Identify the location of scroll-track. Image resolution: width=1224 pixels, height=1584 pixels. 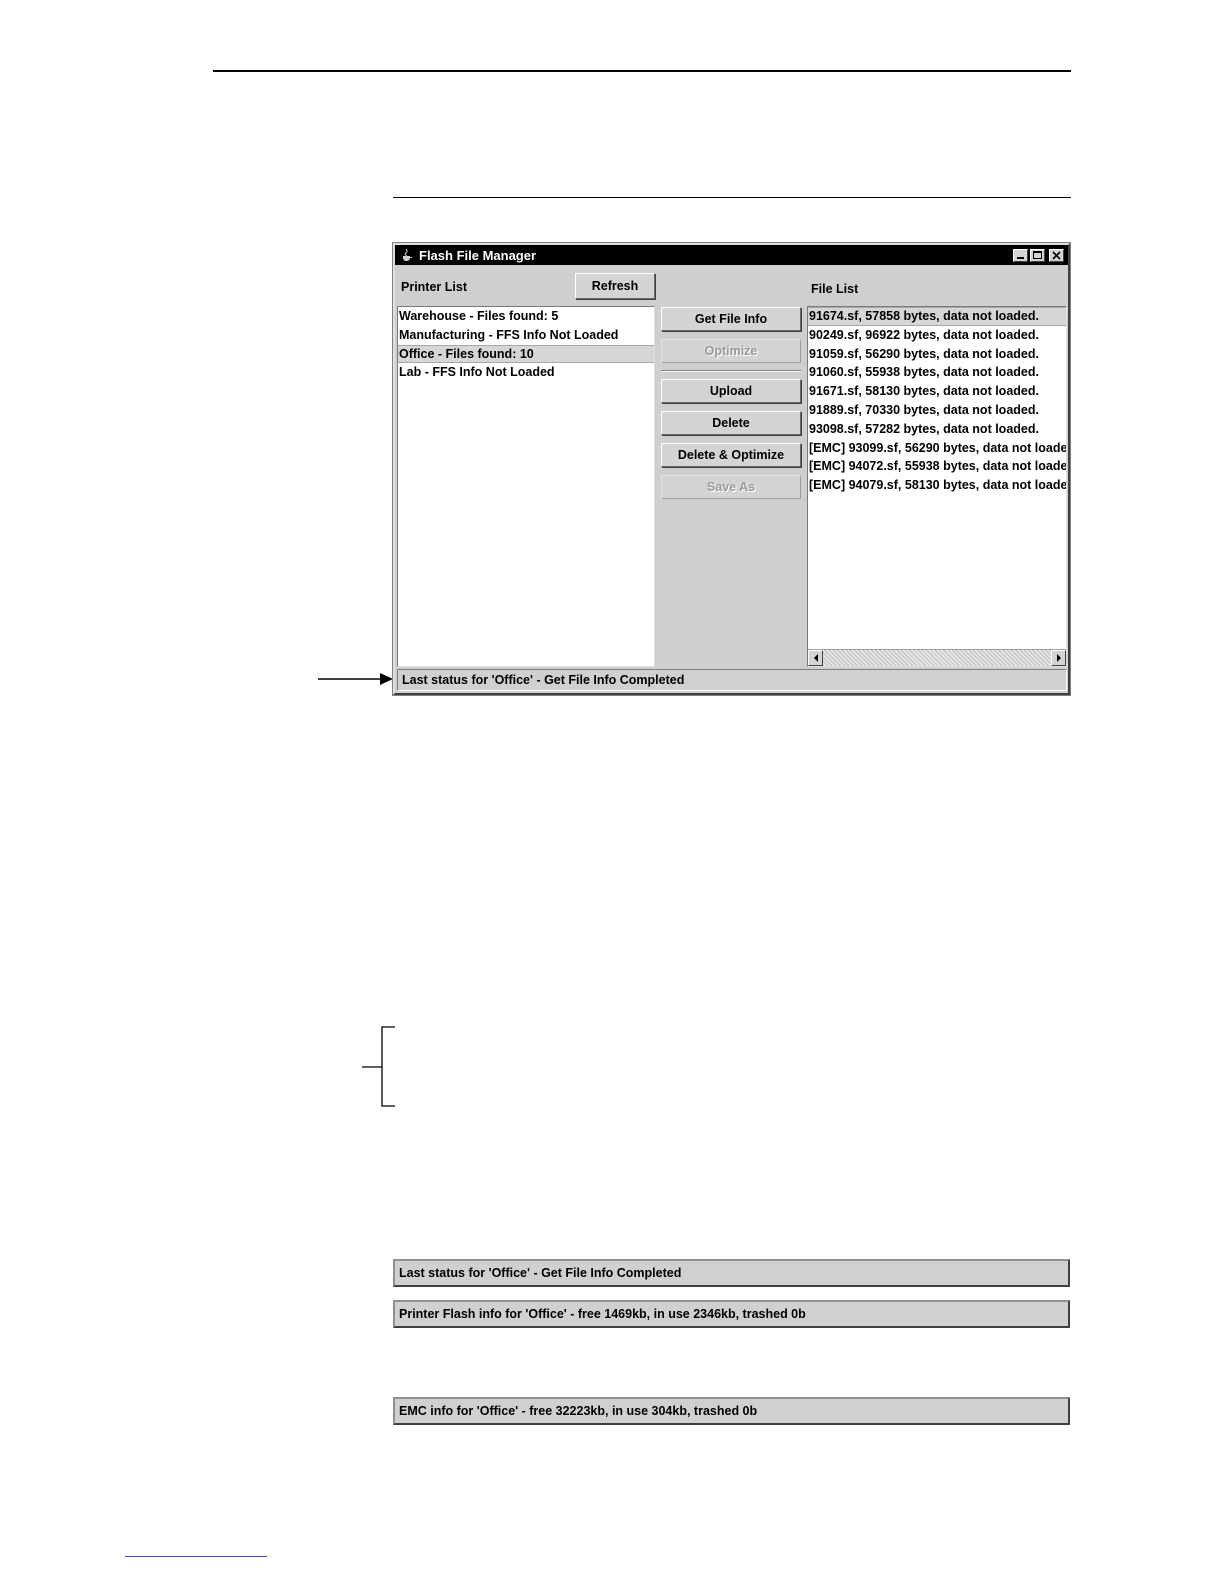
(937, 658).